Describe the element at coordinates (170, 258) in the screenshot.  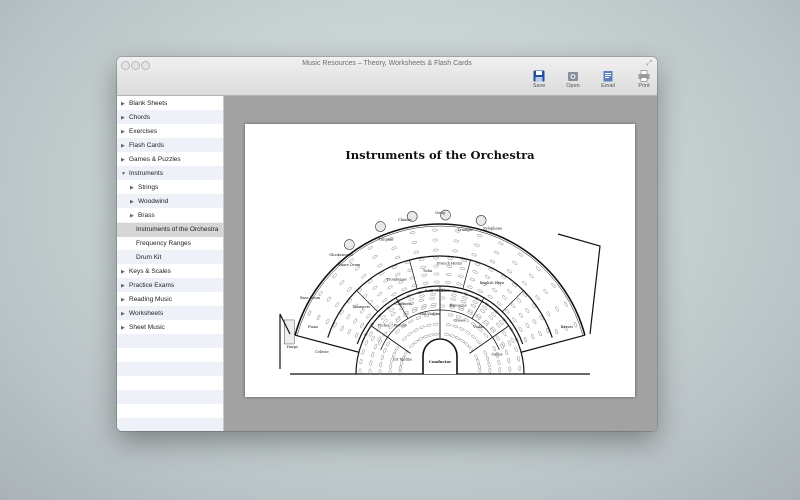
I see `sidebar-item: Drum Kit` at that location.